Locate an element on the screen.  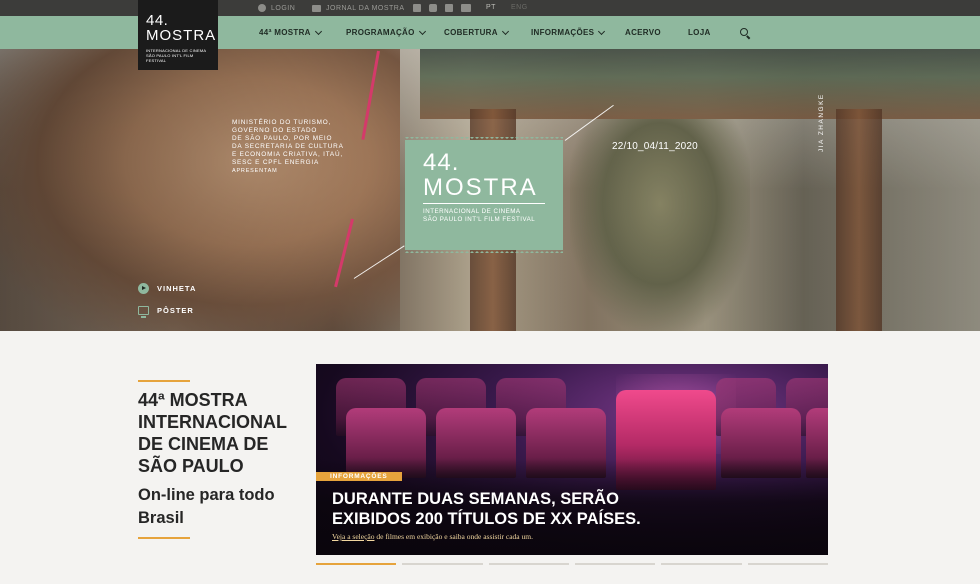
nav-label: LOJA is located at coordinates (699, 32).